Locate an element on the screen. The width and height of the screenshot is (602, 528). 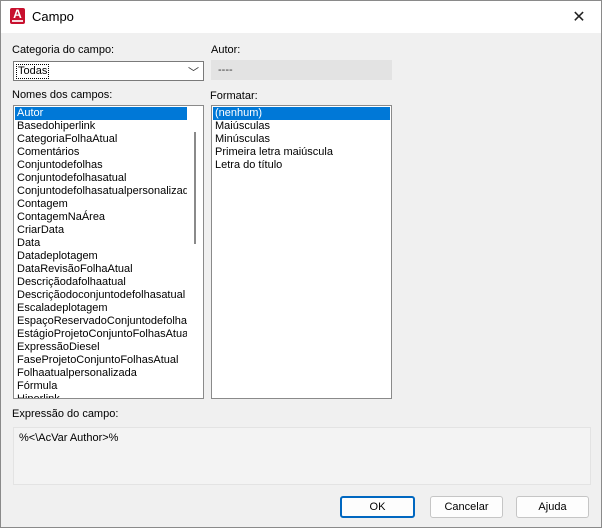
list-item: Letra do título is located at coordinates (301, 165).